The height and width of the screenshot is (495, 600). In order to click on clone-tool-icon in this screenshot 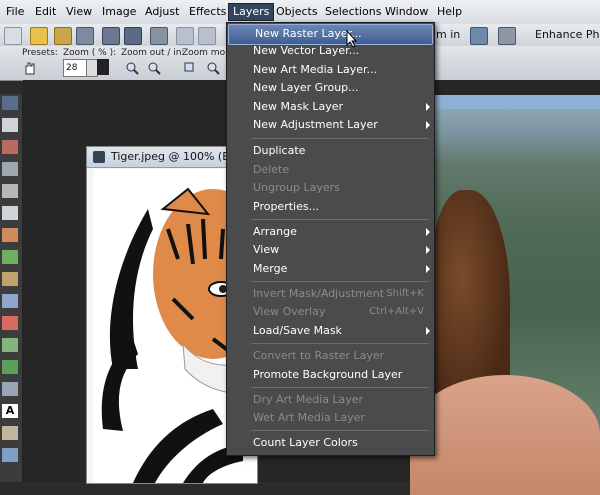, I will do `click(10, 279)`.